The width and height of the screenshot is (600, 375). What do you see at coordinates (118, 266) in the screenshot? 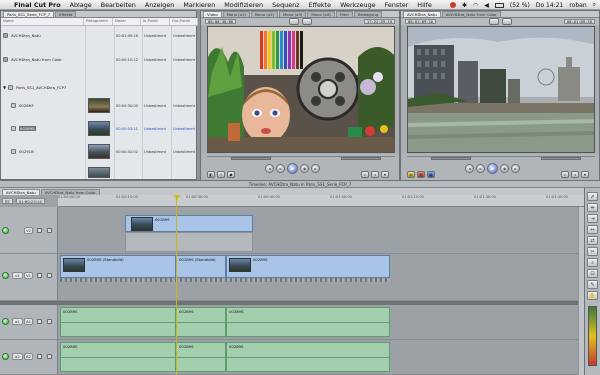
I see `clip-v1-freeze-1: 00289S (Standbild)` at bounding box center [118, 266].